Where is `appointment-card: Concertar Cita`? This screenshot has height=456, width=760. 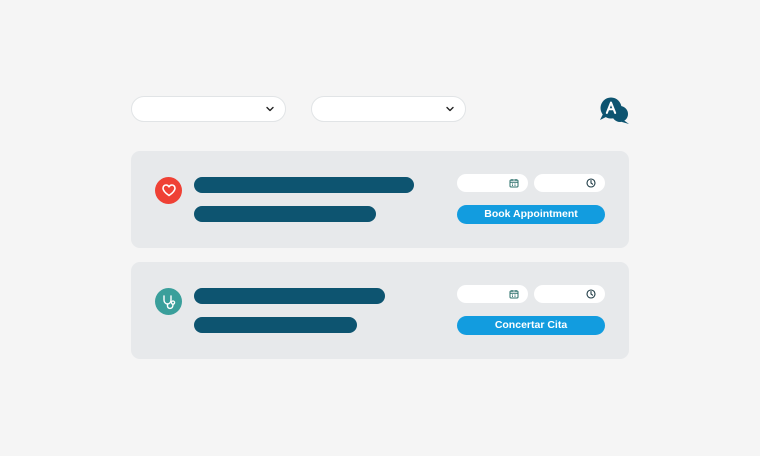 appointment-card: Concertar Cita is located at coordinates (380, 310).